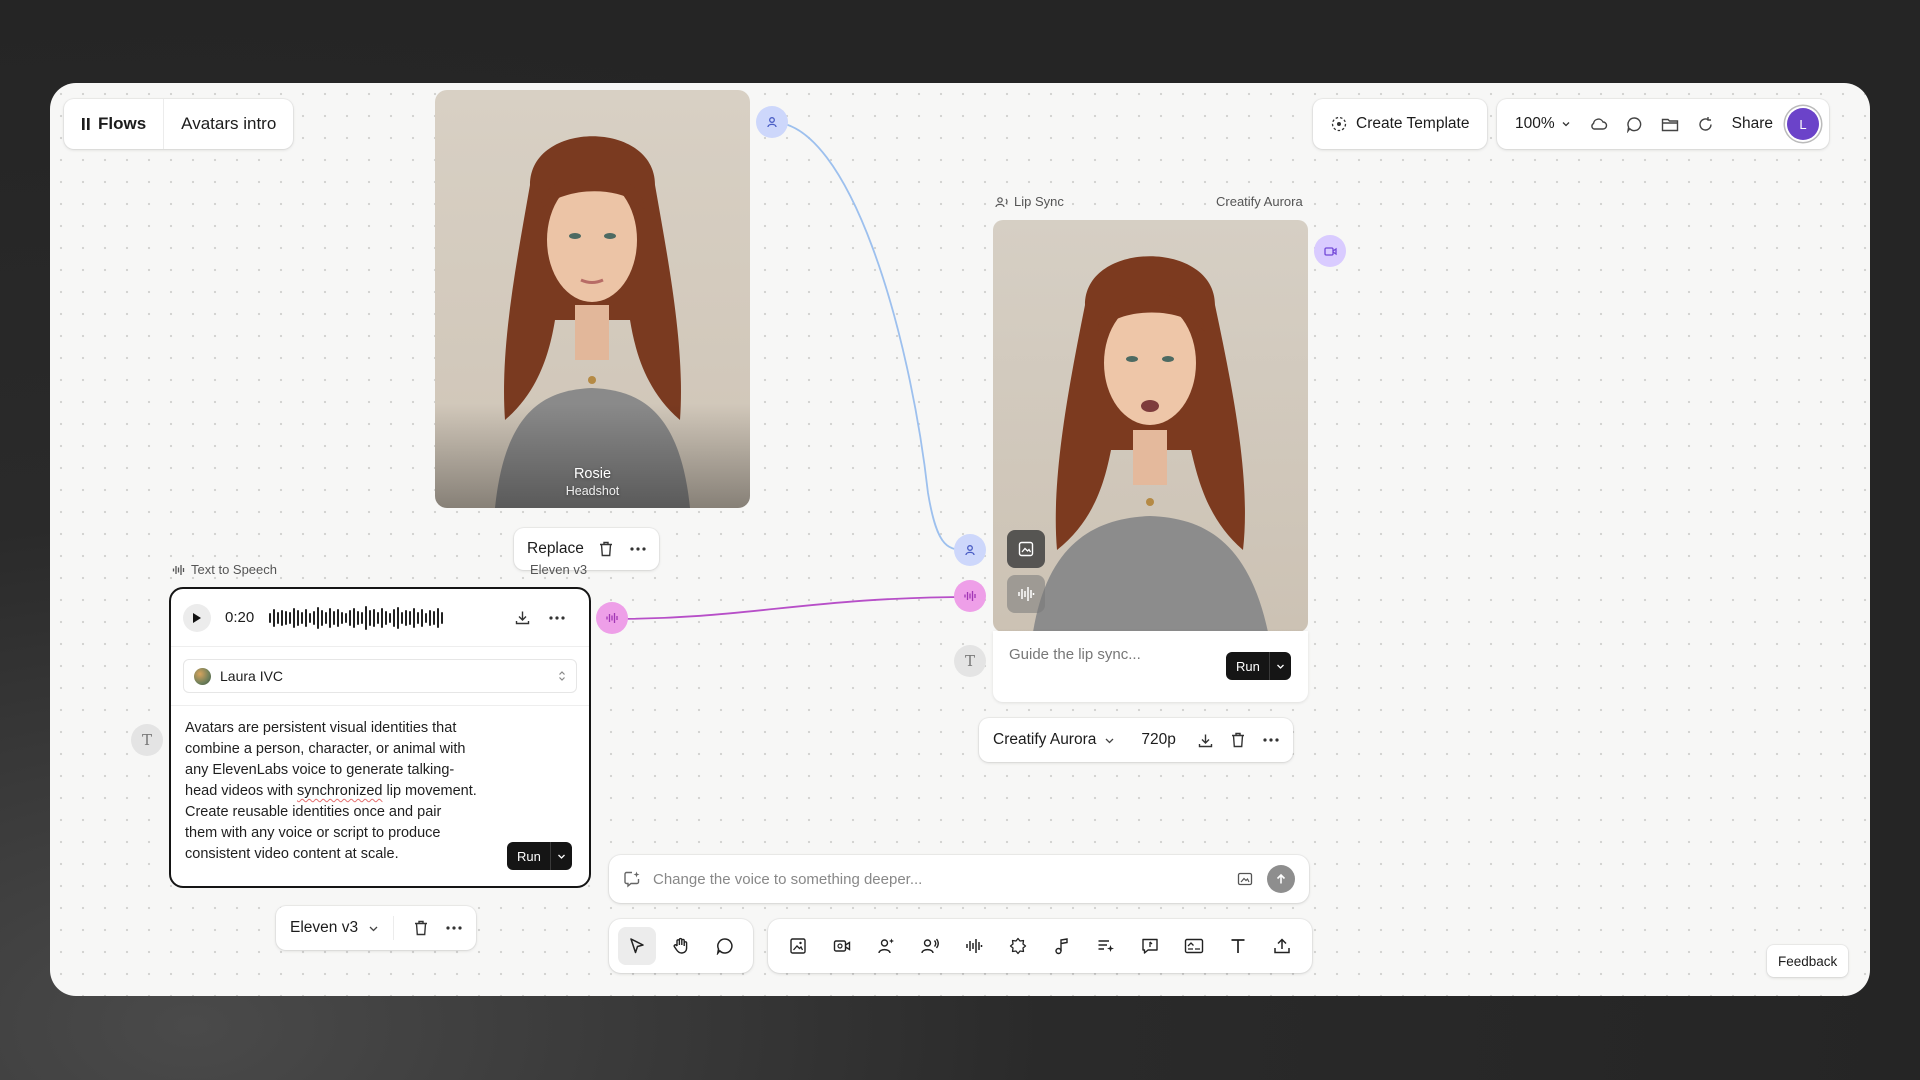 Image resolution: width=1920 pixels, height=1080 pixels. I want to click on comment-tool, so click(725, 946).